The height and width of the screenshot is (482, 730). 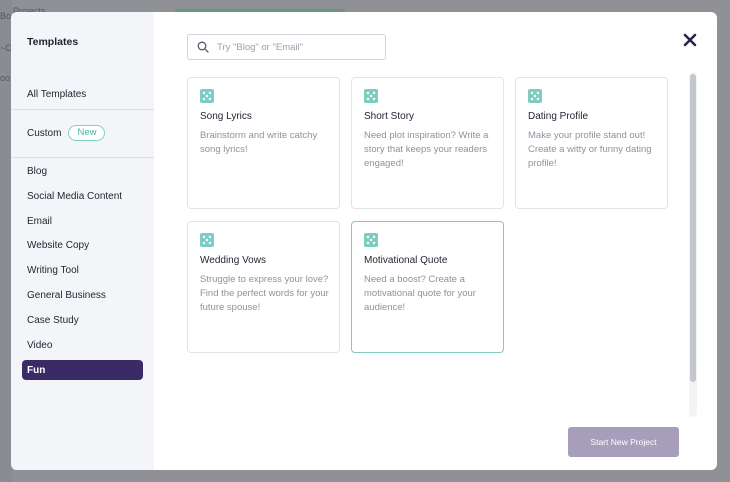 What do you see at coordinates (690, 40) in the screenshot?
I see `close-icon` at bounding box center [690, 40].